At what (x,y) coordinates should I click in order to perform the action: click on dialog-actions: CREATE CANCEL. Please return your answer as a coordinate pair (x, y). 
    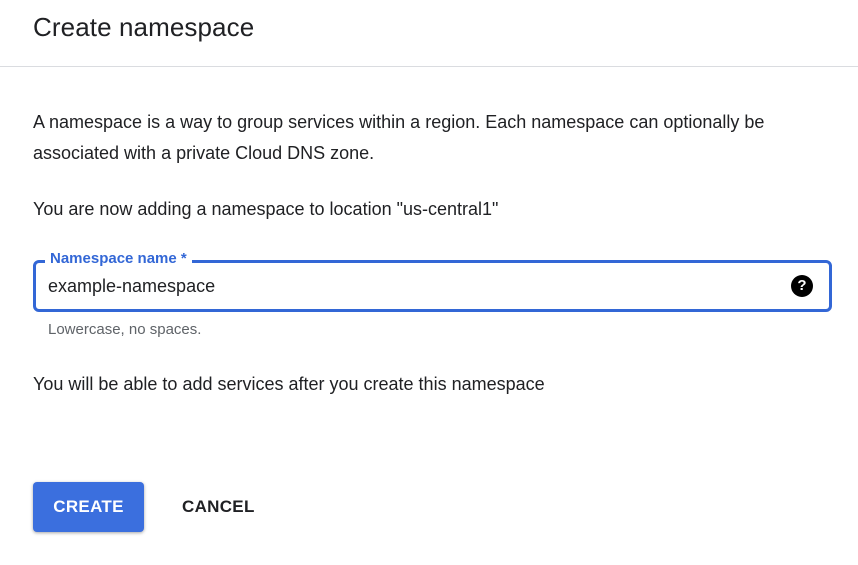
    Looking at the image, I should click on (150, 507).